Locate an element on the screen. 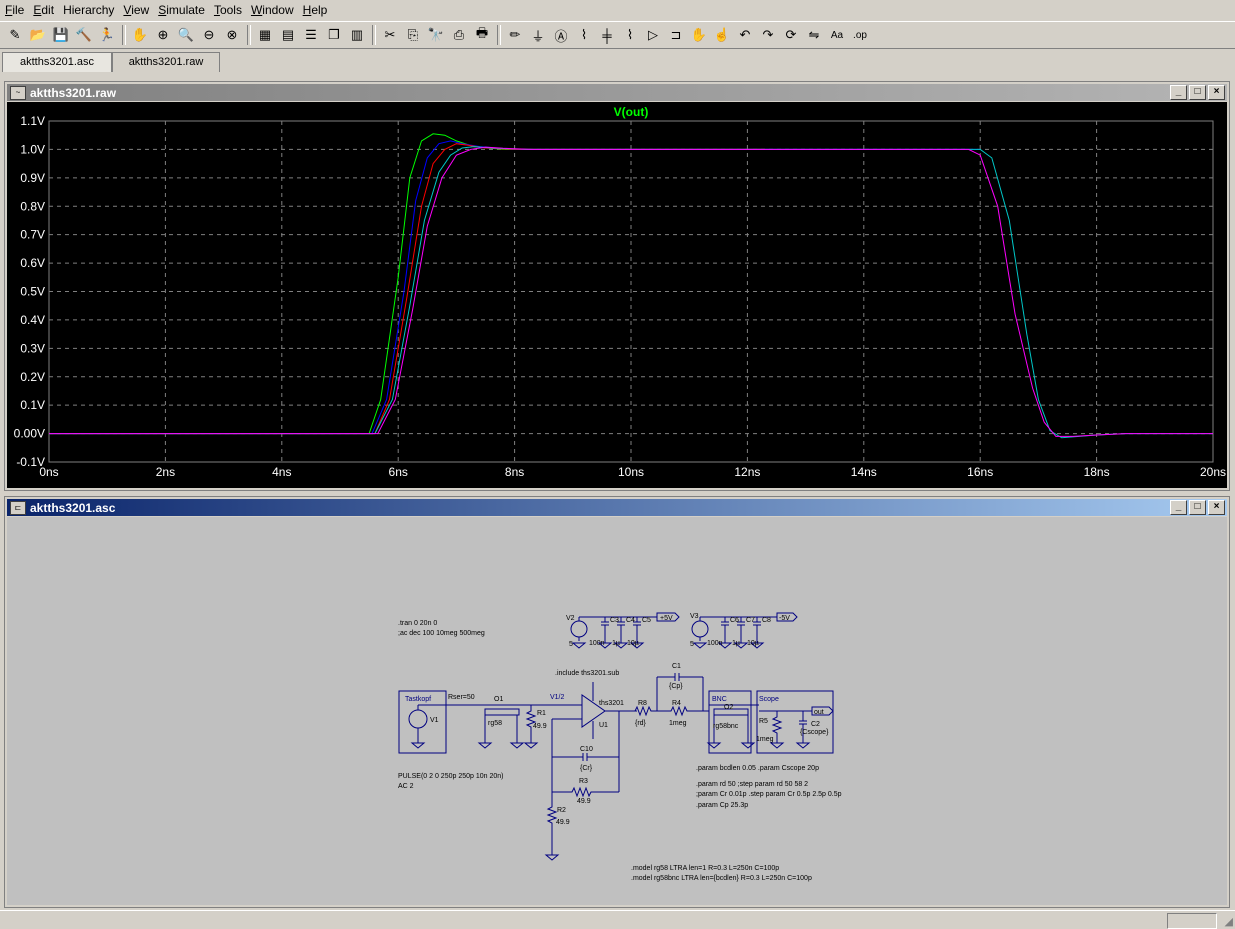 The height and width of the screenshot is (929, 1235). save-icon: 💾 is located at coordinates (61, 35).